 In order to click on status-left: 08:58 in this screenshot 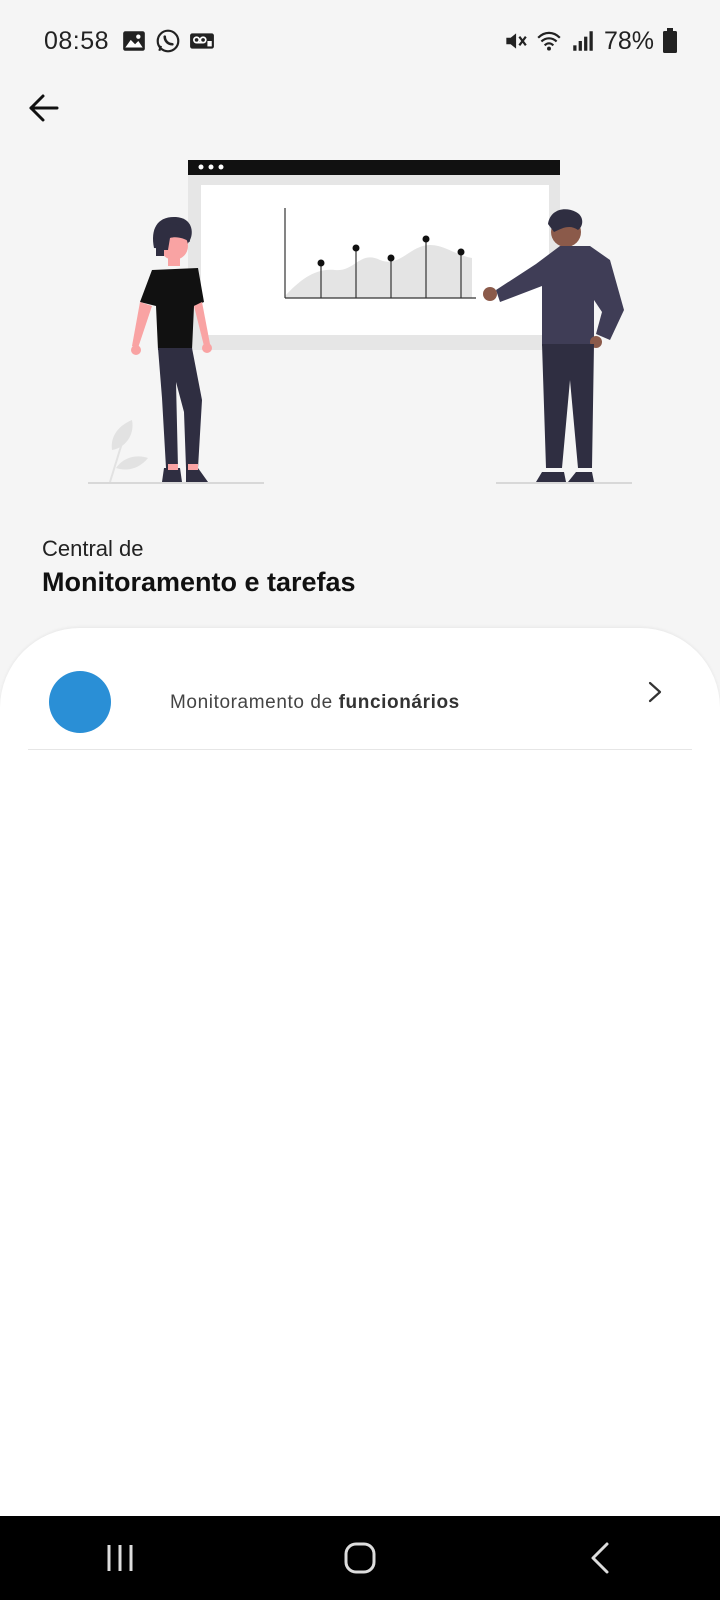, I will do `click(129, 41)`.